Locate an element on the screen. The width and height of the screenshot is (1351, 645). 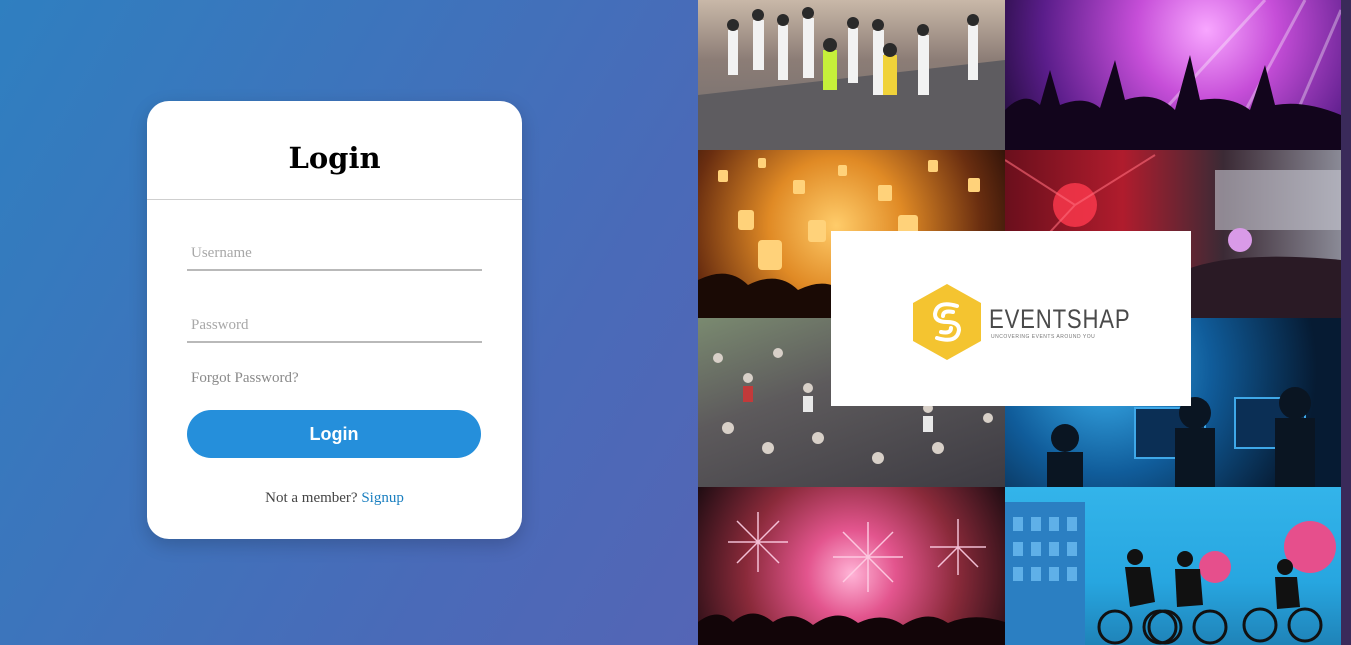
fireworks-photo is located at coordinates (851, 566).